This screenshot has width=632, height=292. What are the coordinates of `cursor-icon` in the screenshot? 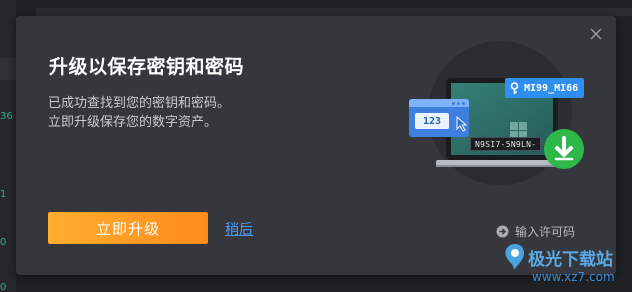 It's located at (462, 124).